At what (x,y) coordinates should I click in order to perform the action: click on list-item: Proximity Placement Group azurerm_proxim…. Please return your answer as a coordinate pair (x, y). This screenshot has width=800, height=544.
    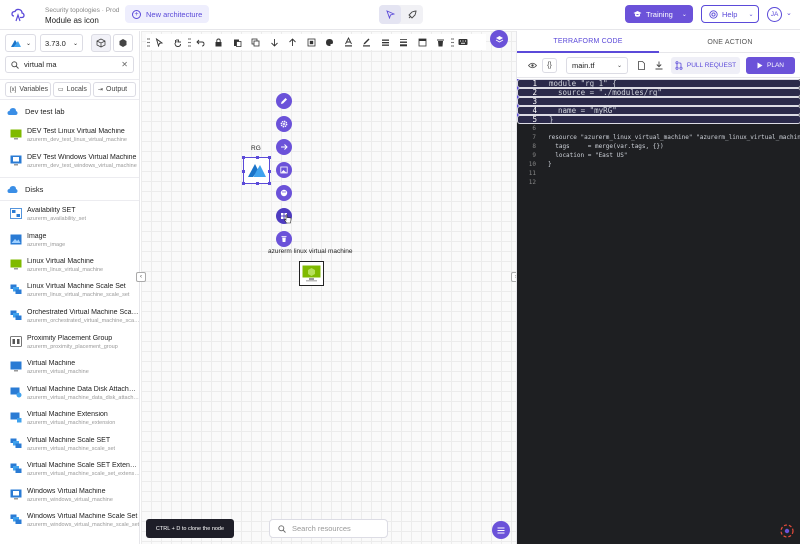
    Looking at the image, I should click on (74, 344).